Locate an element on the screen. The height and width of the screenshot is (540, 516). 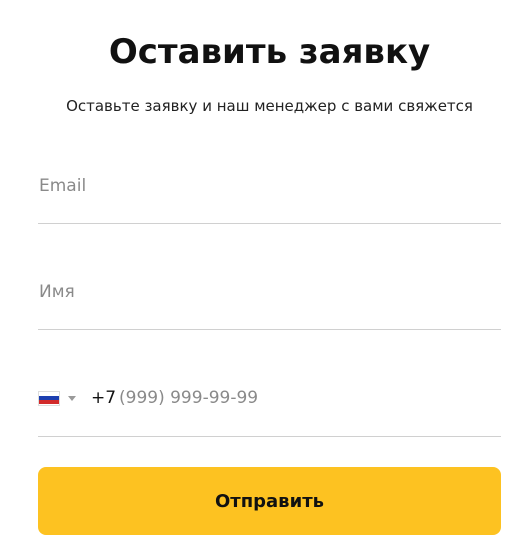
country-selector is located at coordinates (59, 398).